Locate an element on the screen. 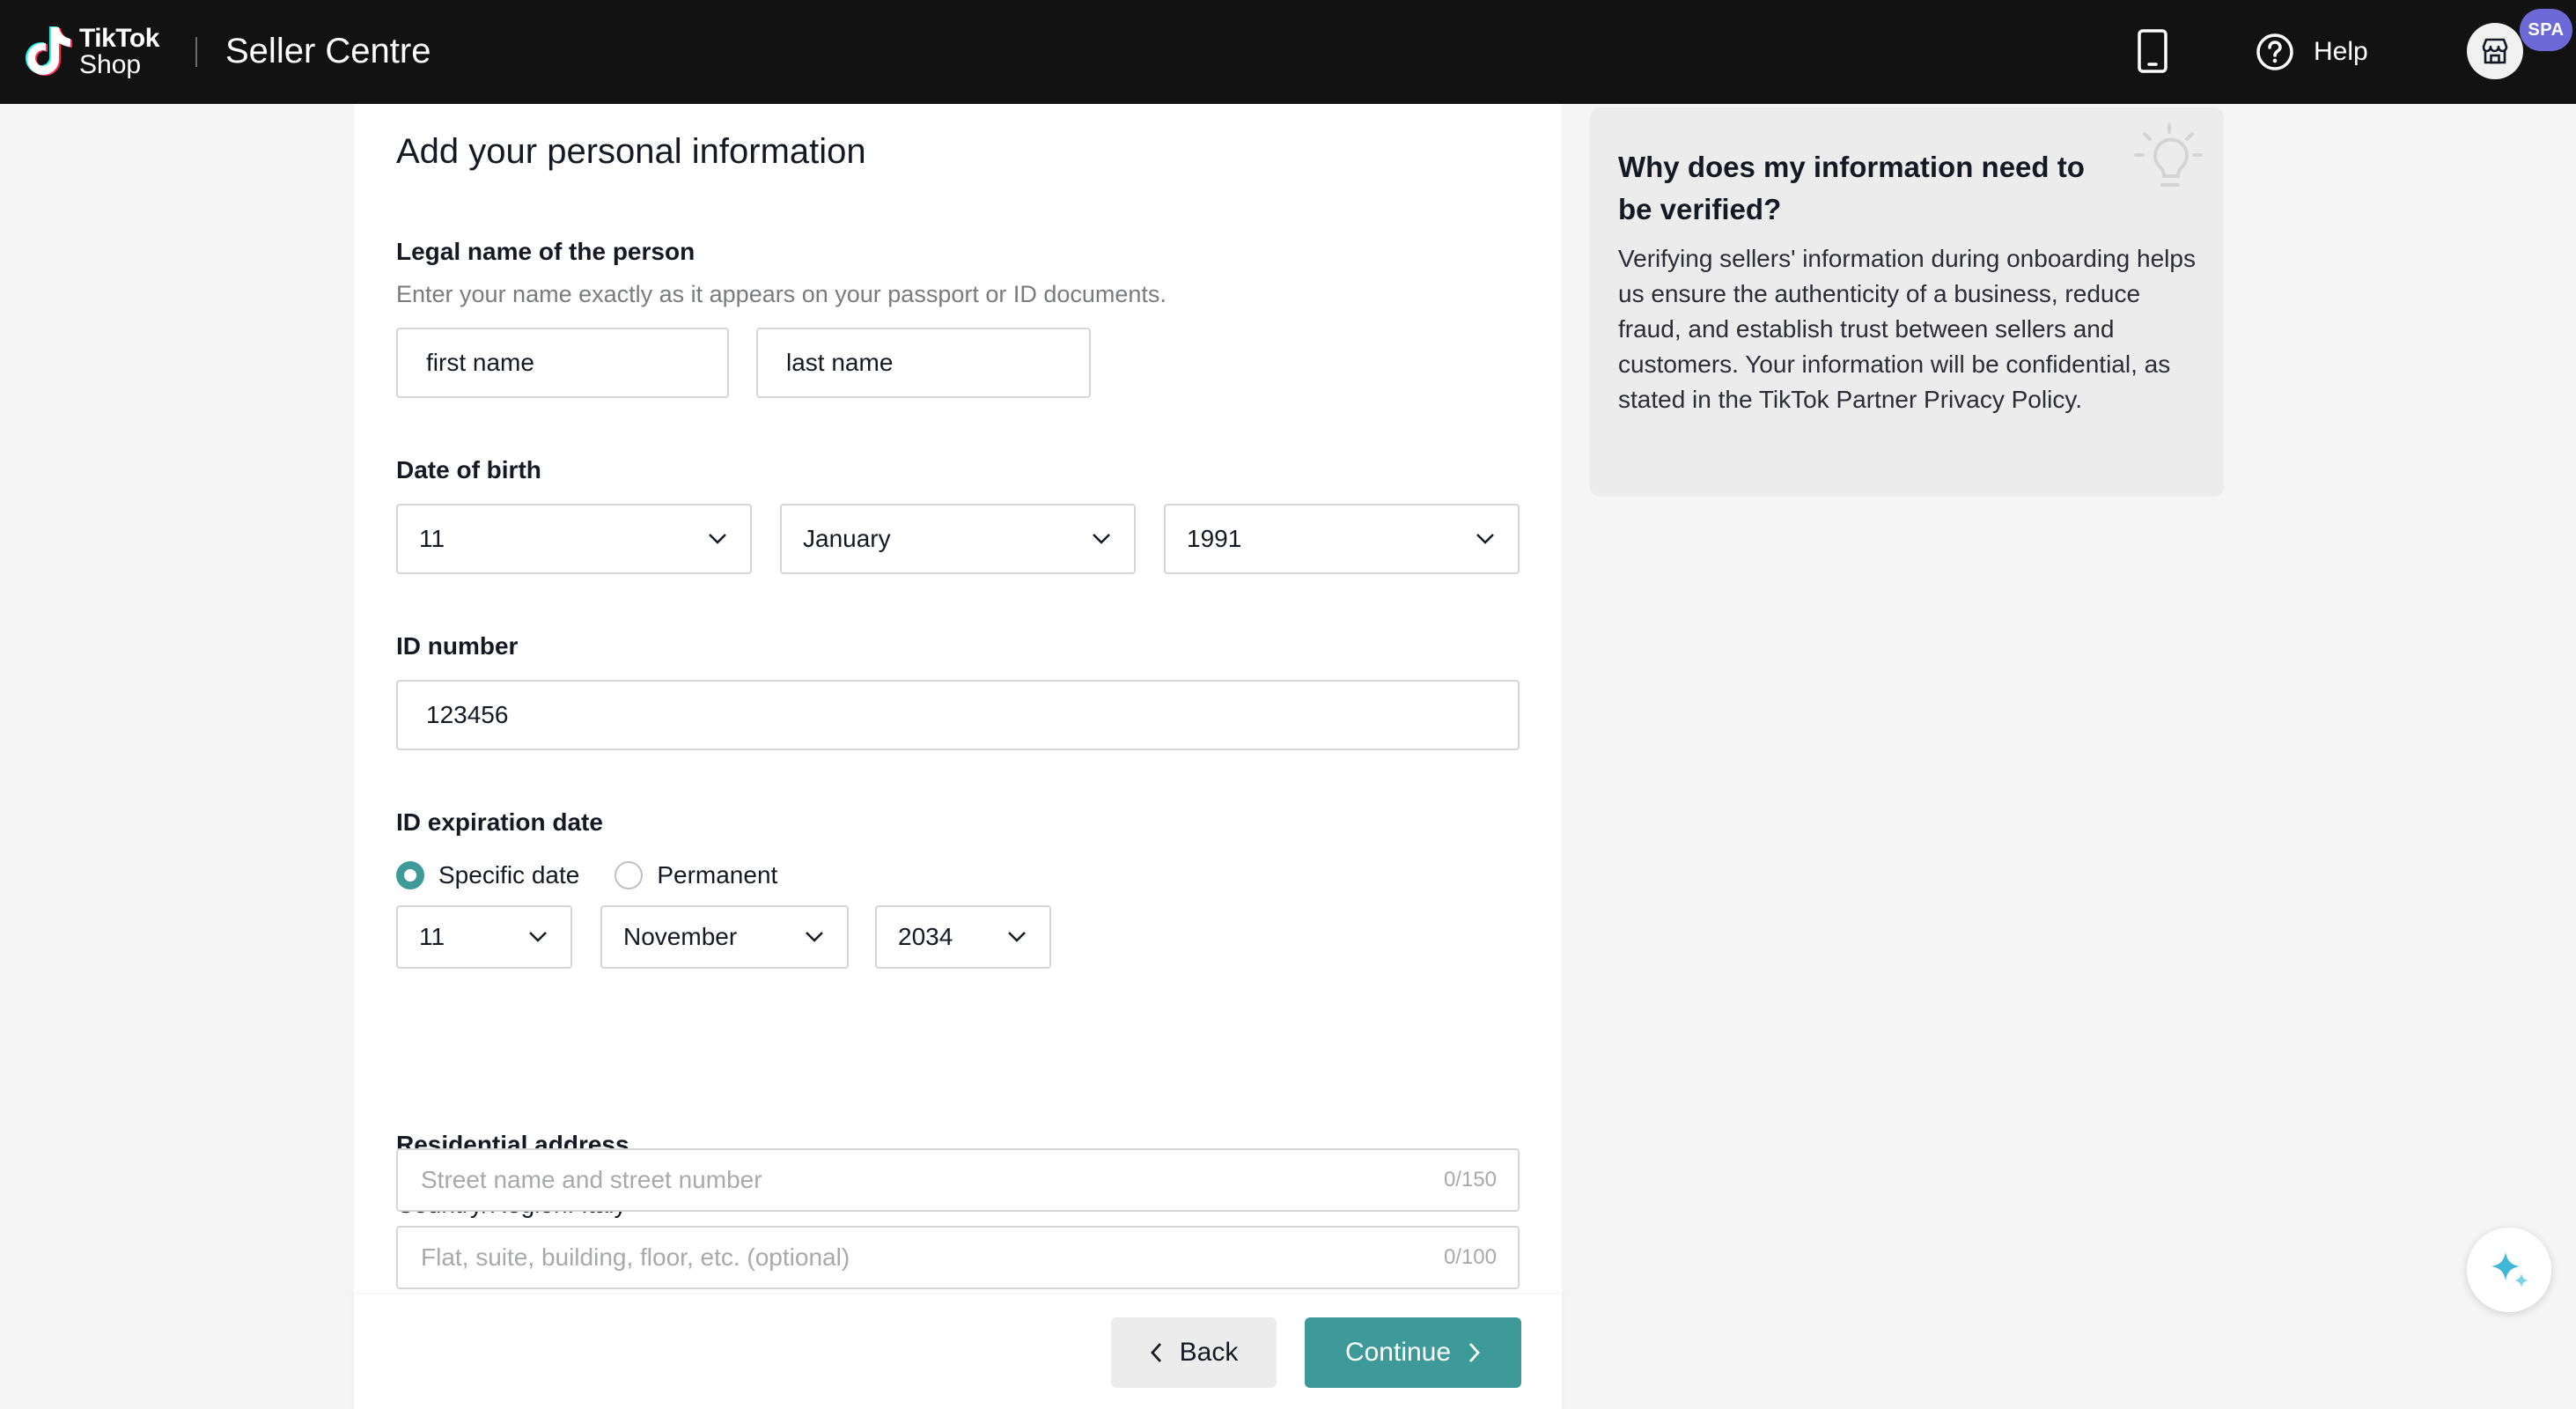 This screenshot has height=1409, width=2576. mobile-phone-icon is located at coordinates (2153, 51).